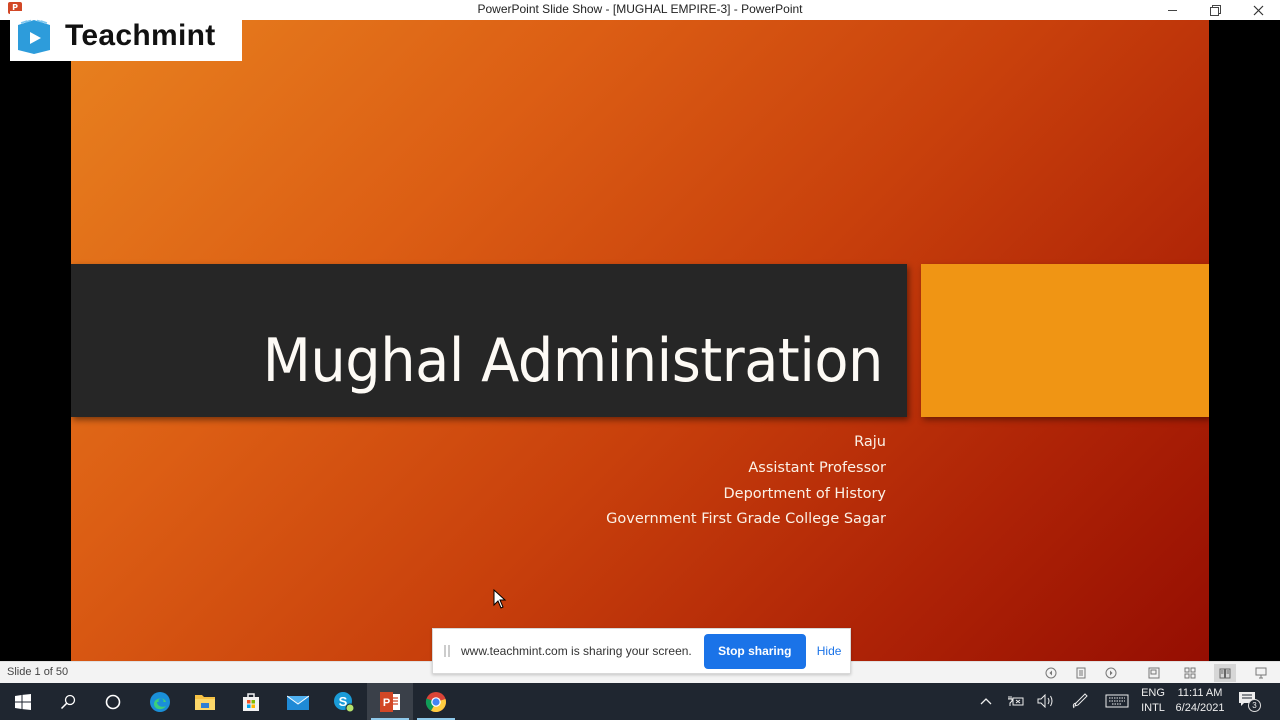  I want to click on file-explorer-icon, so click(205, 702).